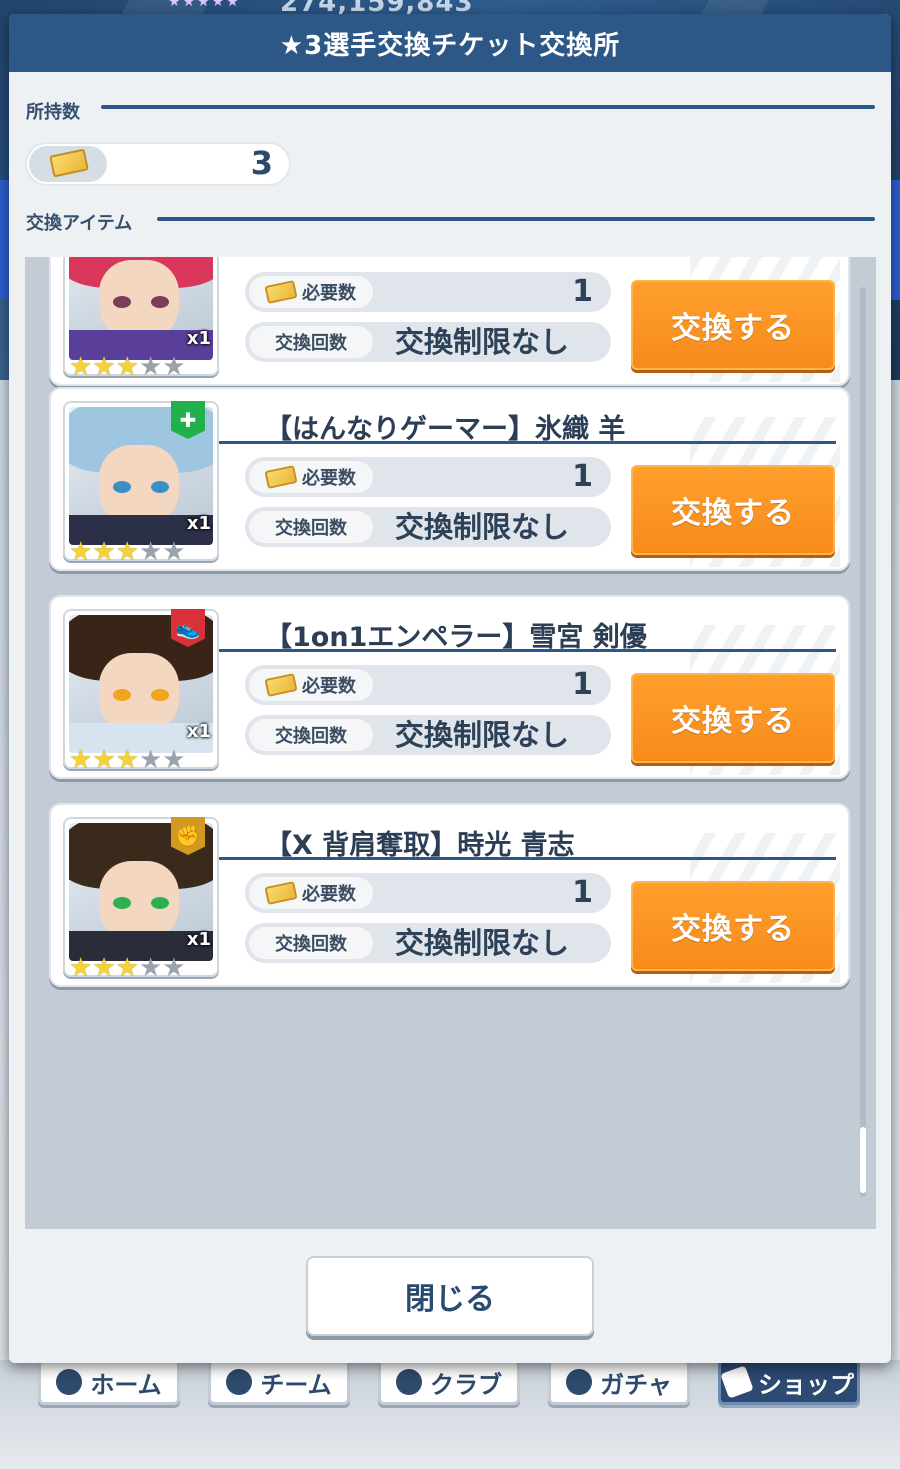  I want to click on bottom-nav: ホーム チーム クラブ ガチャ ショップ, so click(450, 1385).